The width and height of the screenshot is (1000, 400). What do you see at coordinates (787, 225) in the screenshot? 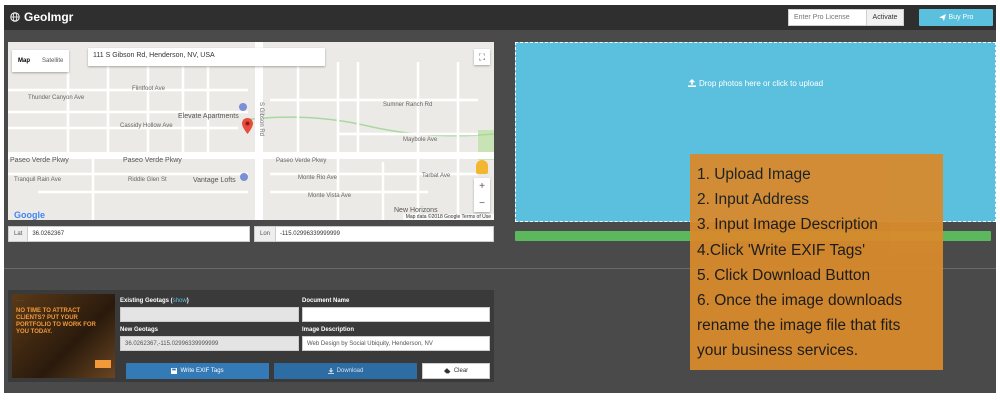
I see `instruction-step: 3. Input Image Description` at bounding box center [787, 225].